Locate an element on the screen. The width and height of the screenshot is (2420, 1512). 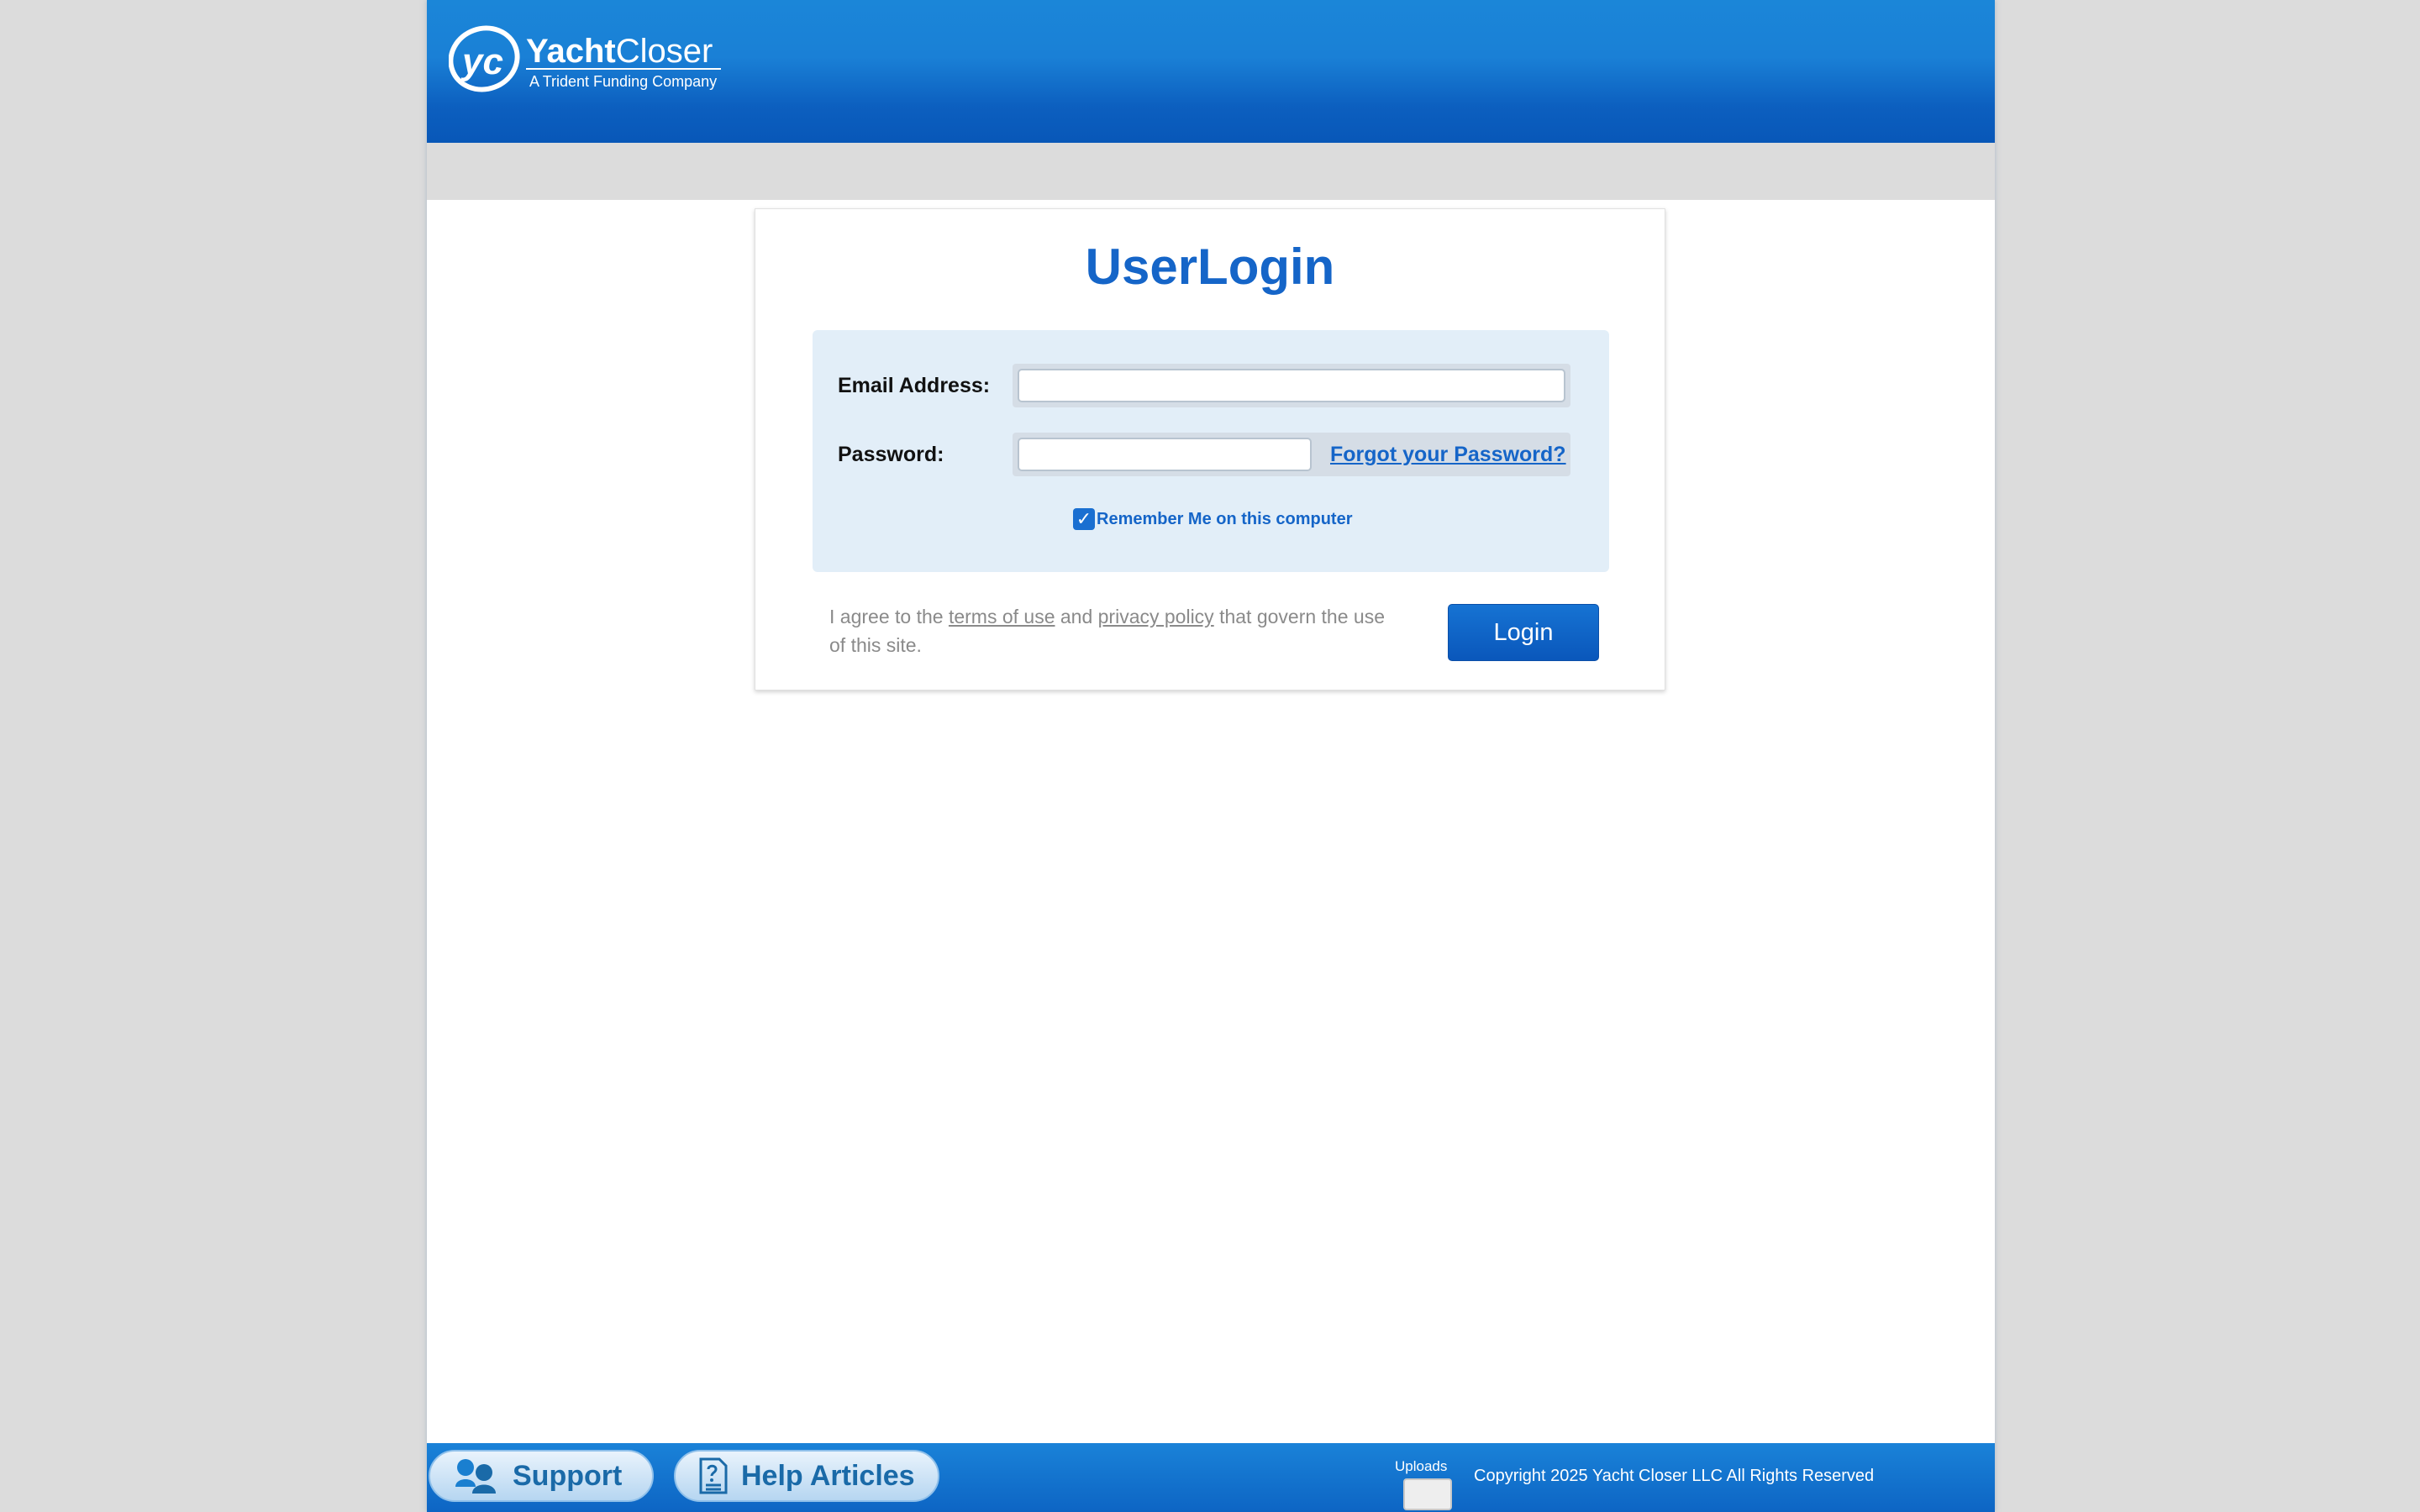
agree-middle: and is located at coordinates (1076, 616).